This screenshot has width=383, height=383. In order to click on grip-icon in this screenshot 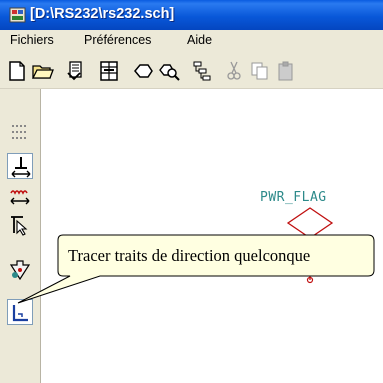, I will do `click(20, 134)`.